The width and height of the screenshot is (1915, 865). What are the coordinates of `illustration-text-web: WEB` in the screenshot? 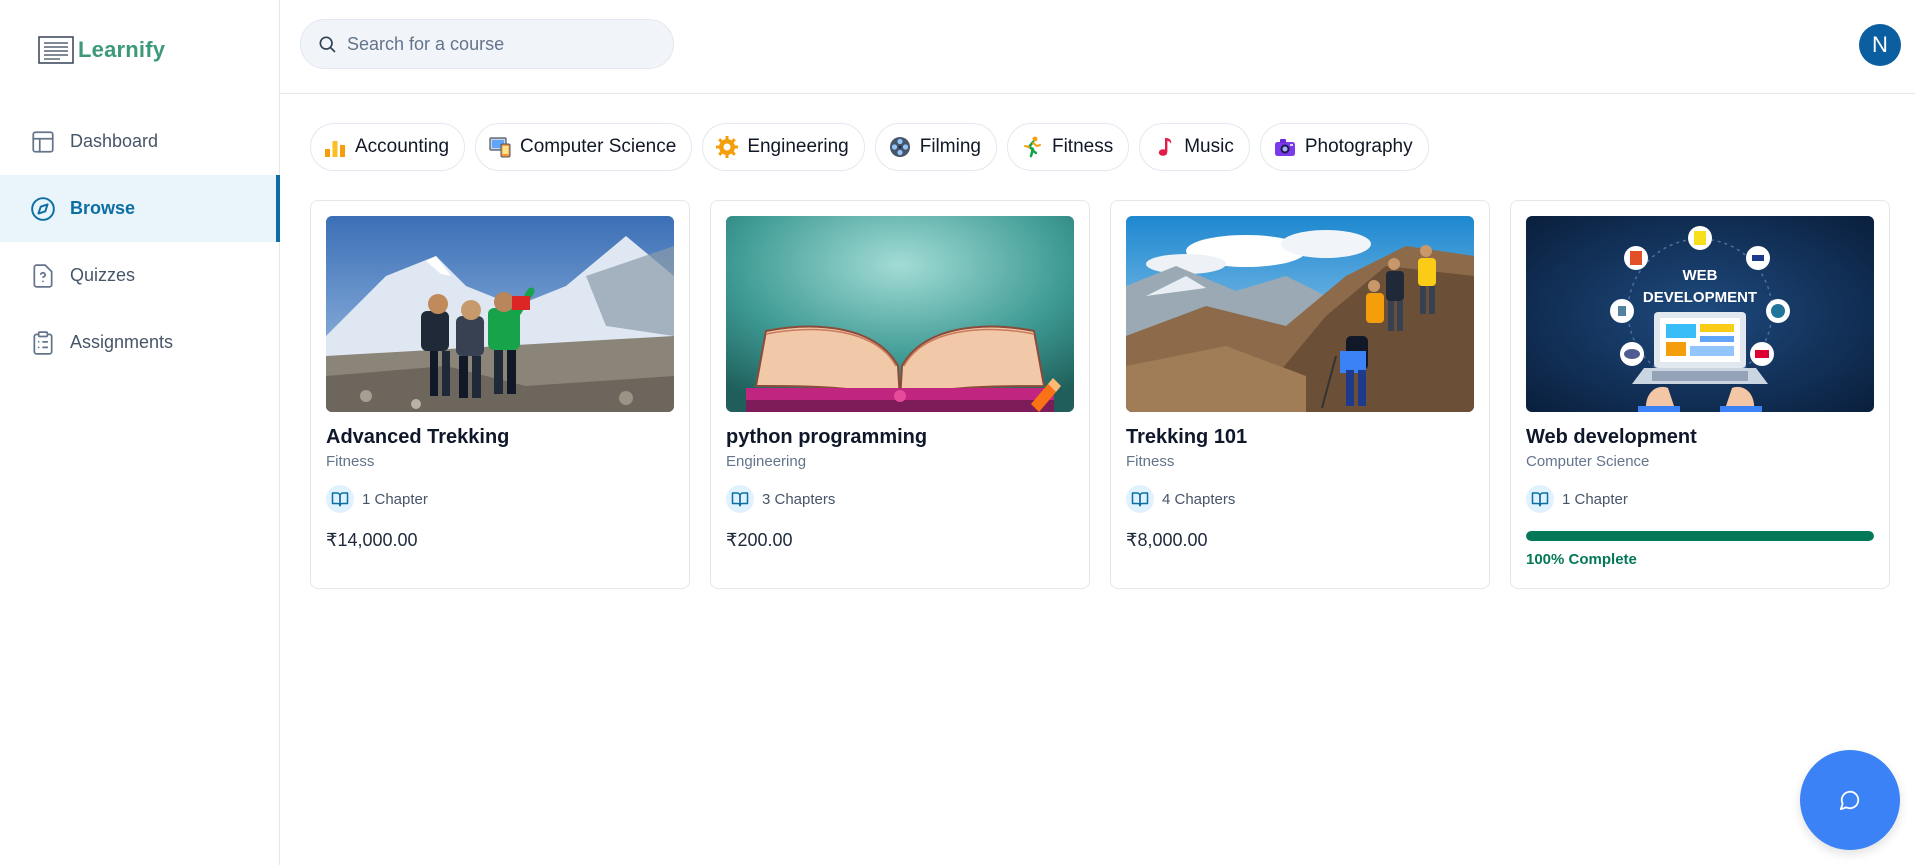 It's located at (1700, 275).